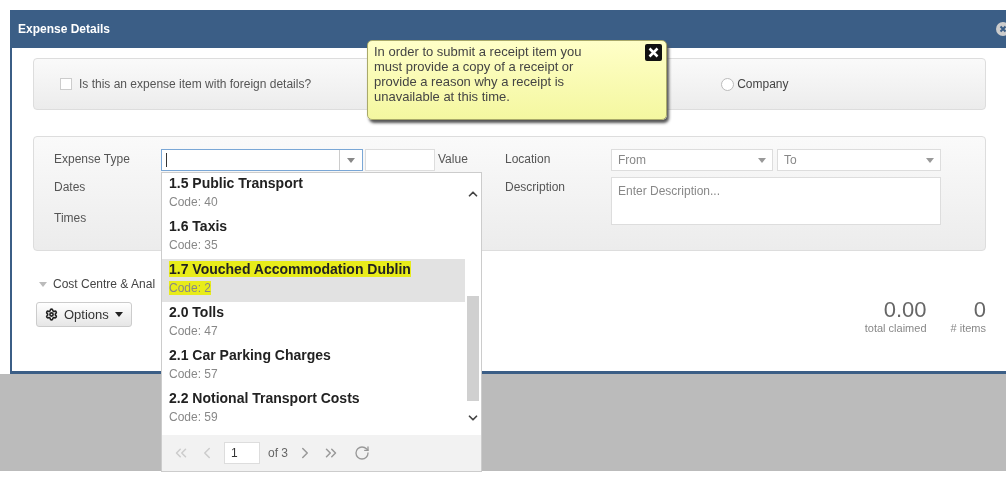 The height and width of the screenshot is (482, 1006). I want to click on dropdown-option: 1.5 Public Transport Code: 40, so click(313, 194).